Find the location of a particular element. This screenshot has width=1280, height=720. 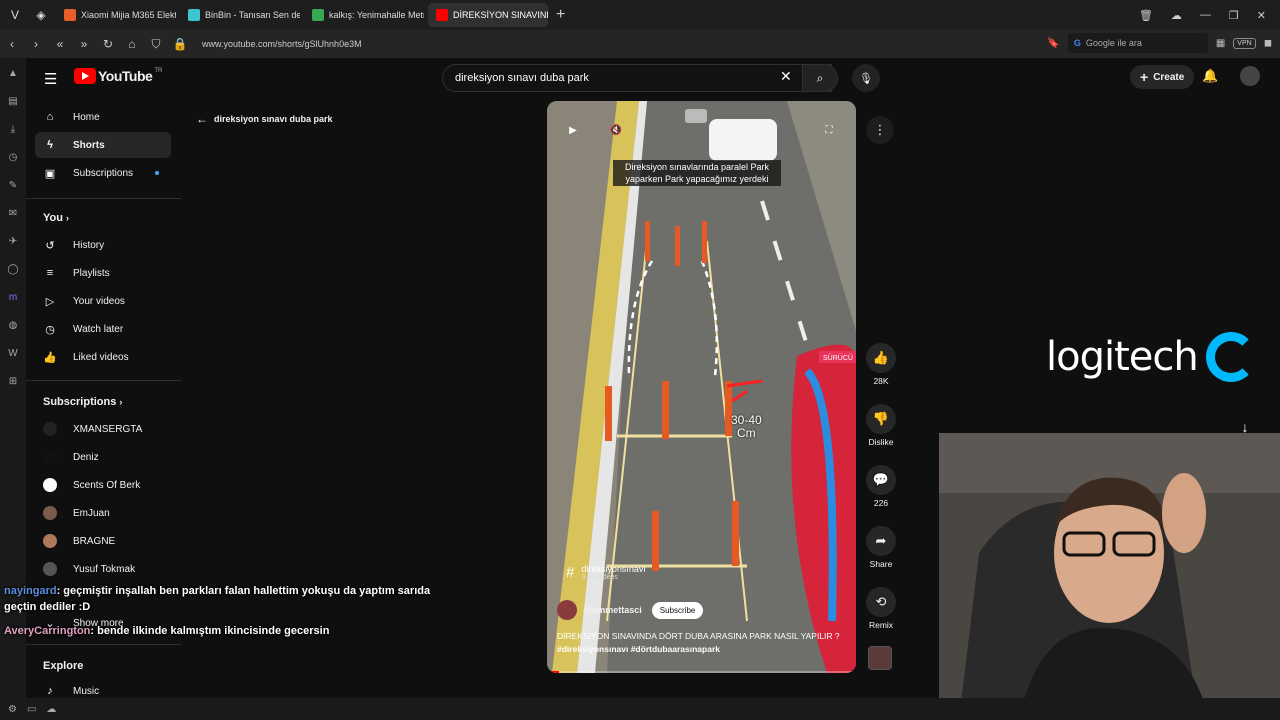

sidebar-sub-emjuan: EmJuan is located at coordinates (103, 513).